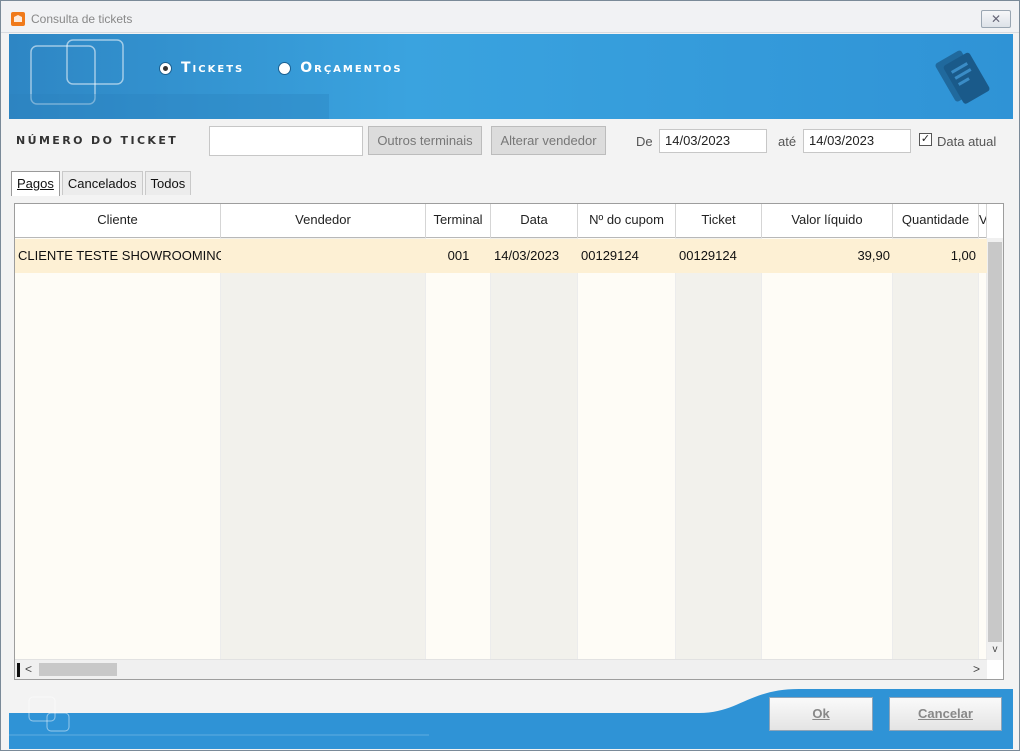 Image resolution: width=1020 pixels, height=751 pixels. Describe the element at coordinates (548, 140) in the screenshot. I see `alterar-vendedor-button: Alterar vendedor` at that location.